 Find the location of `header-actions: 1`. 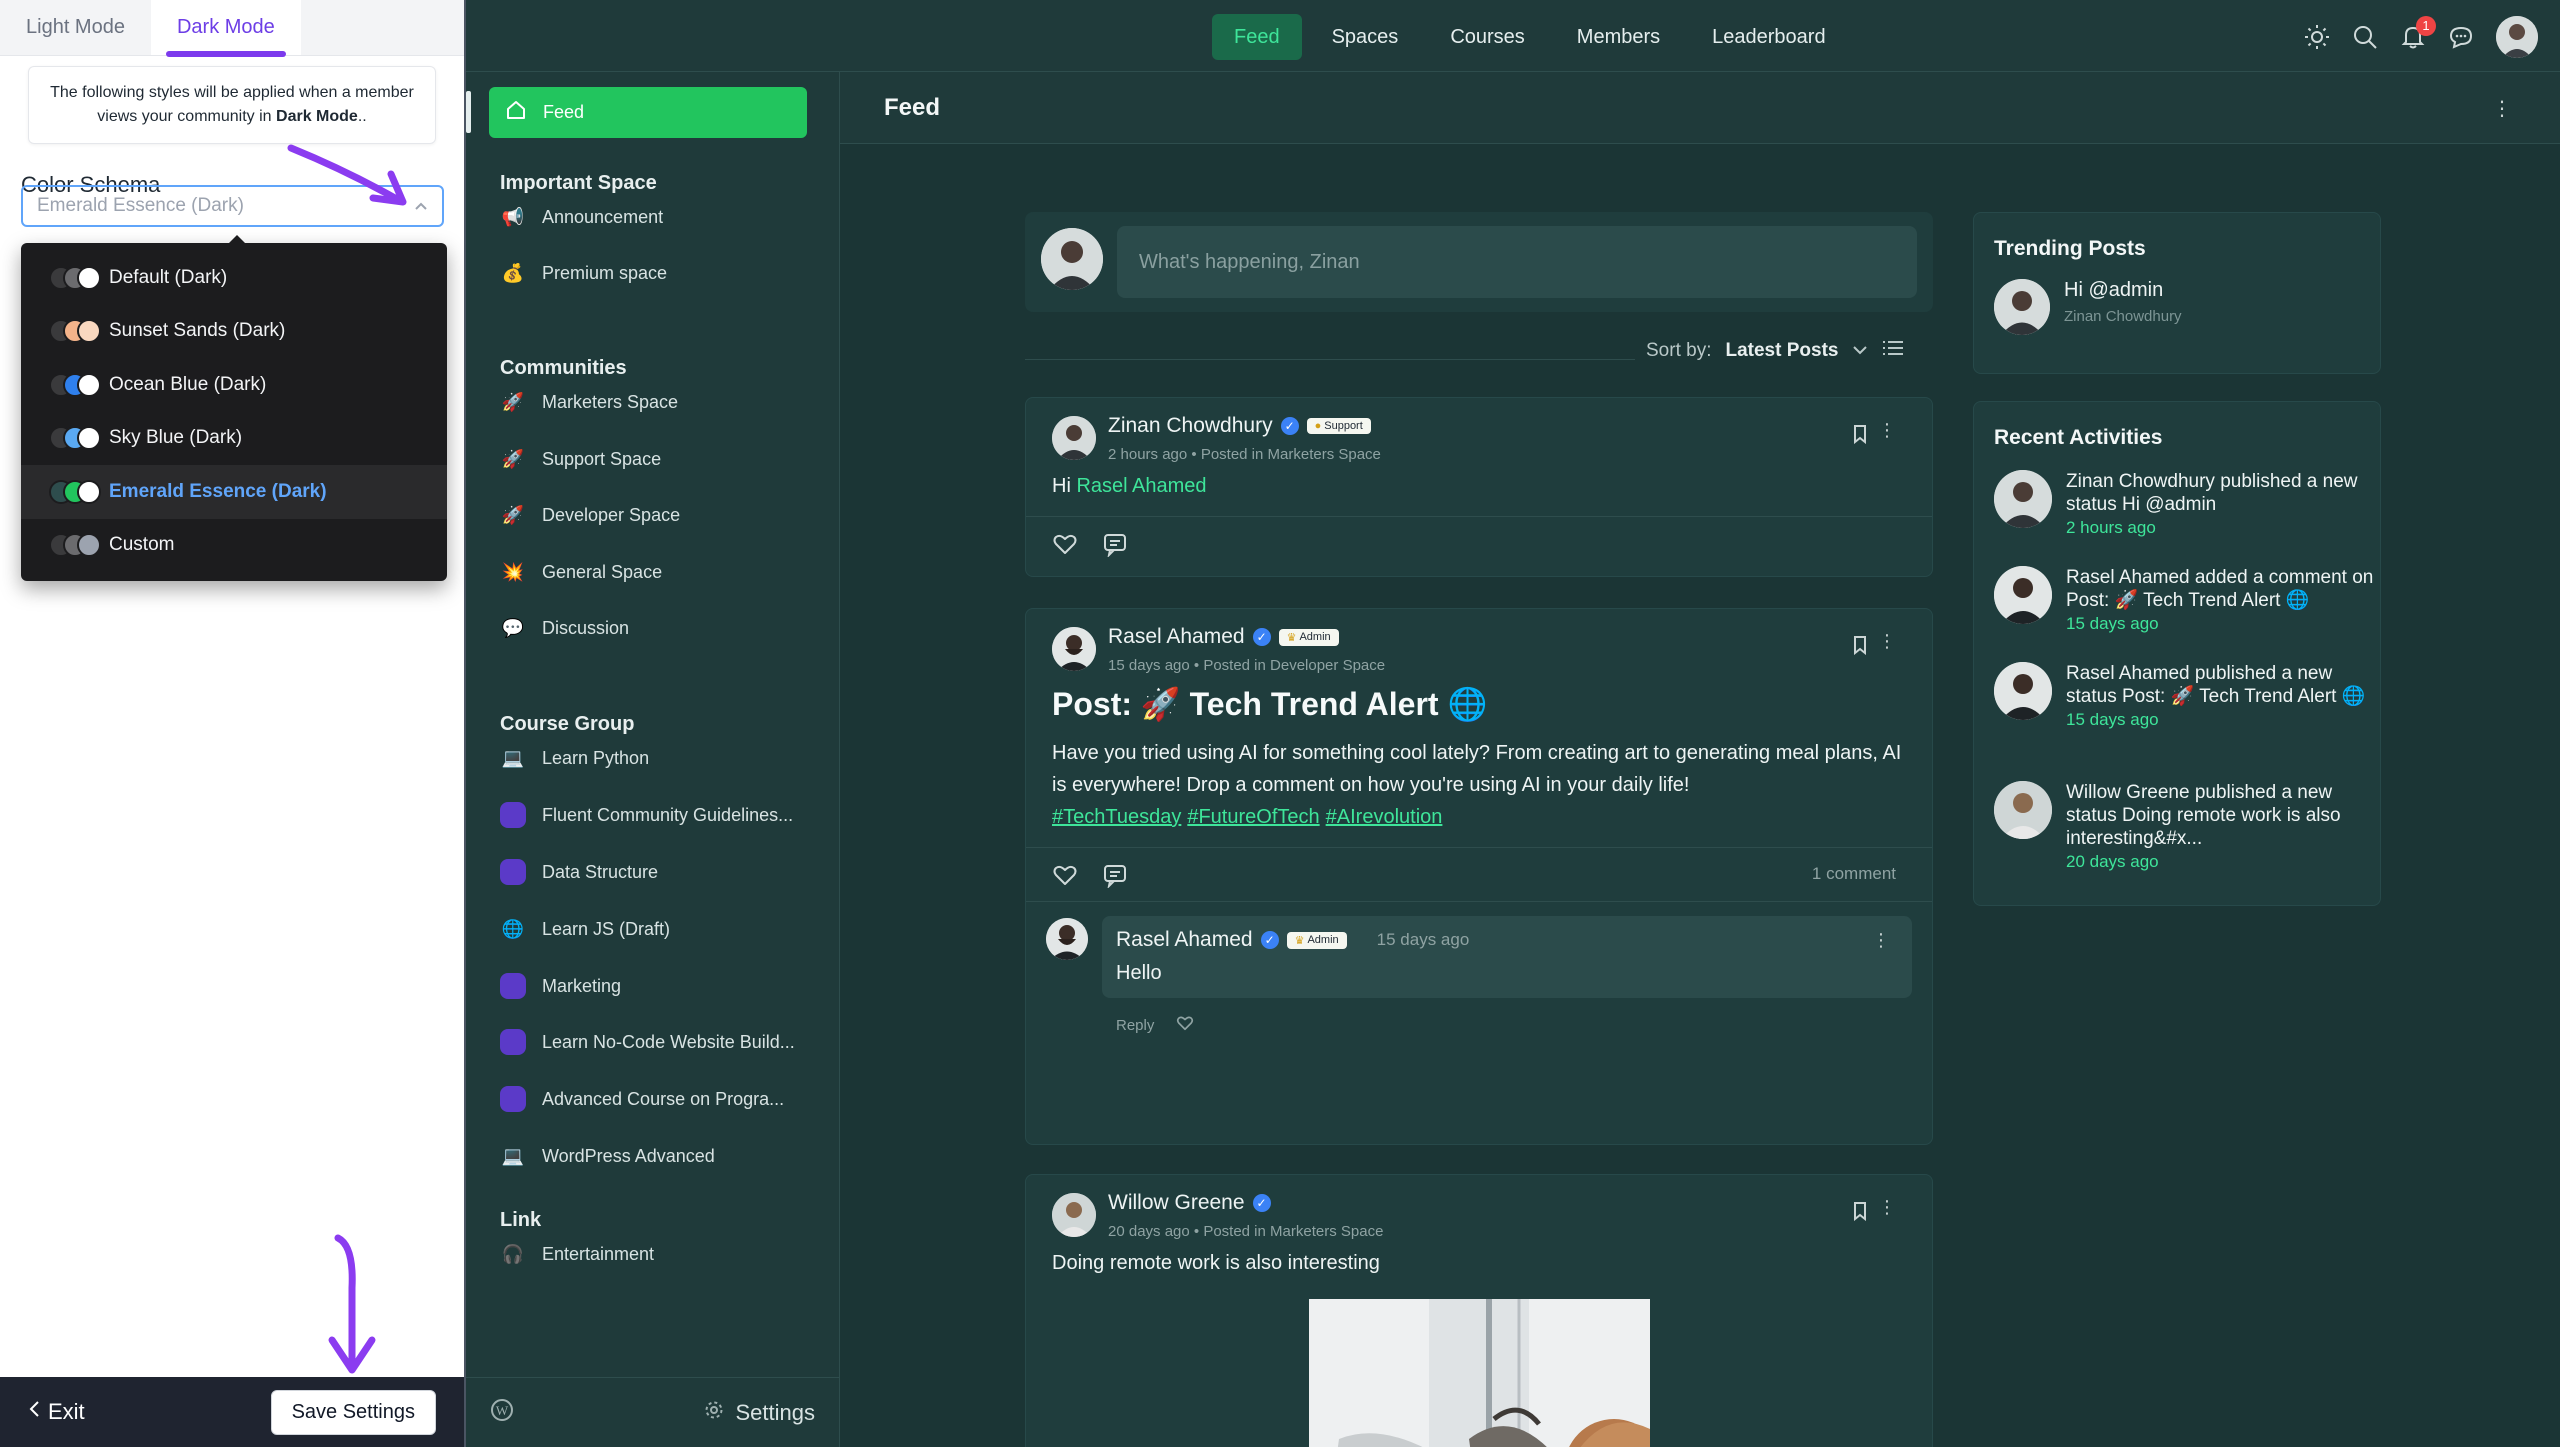

header-actions: 1 is located at coordinates (2421, 37).